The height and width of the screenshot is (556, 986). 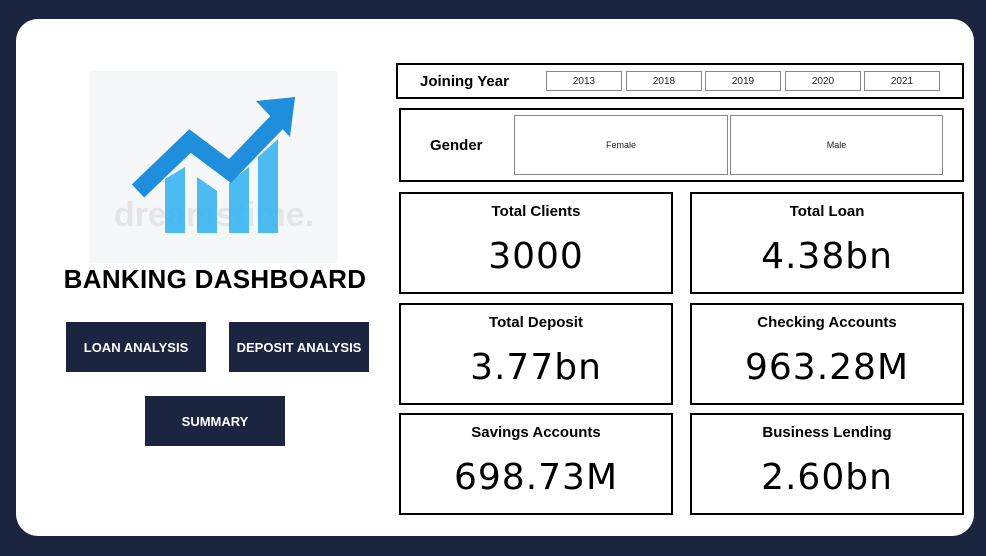 I want to click on kpi-value: 698.73M, so click(x=536, y=477).